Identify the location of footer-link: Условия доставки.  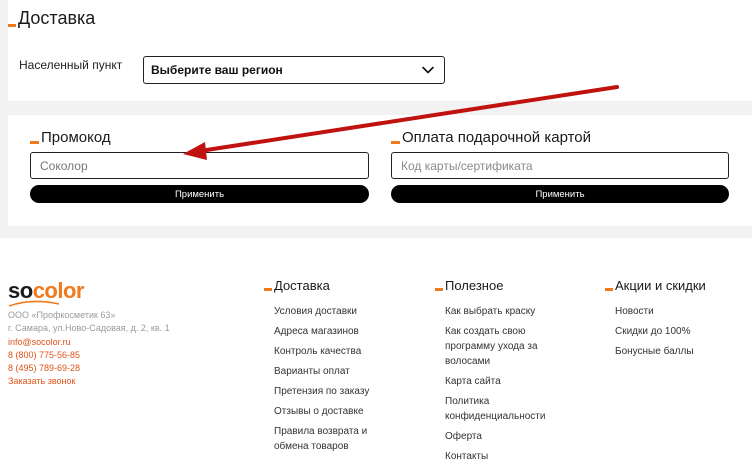
(334, 311).